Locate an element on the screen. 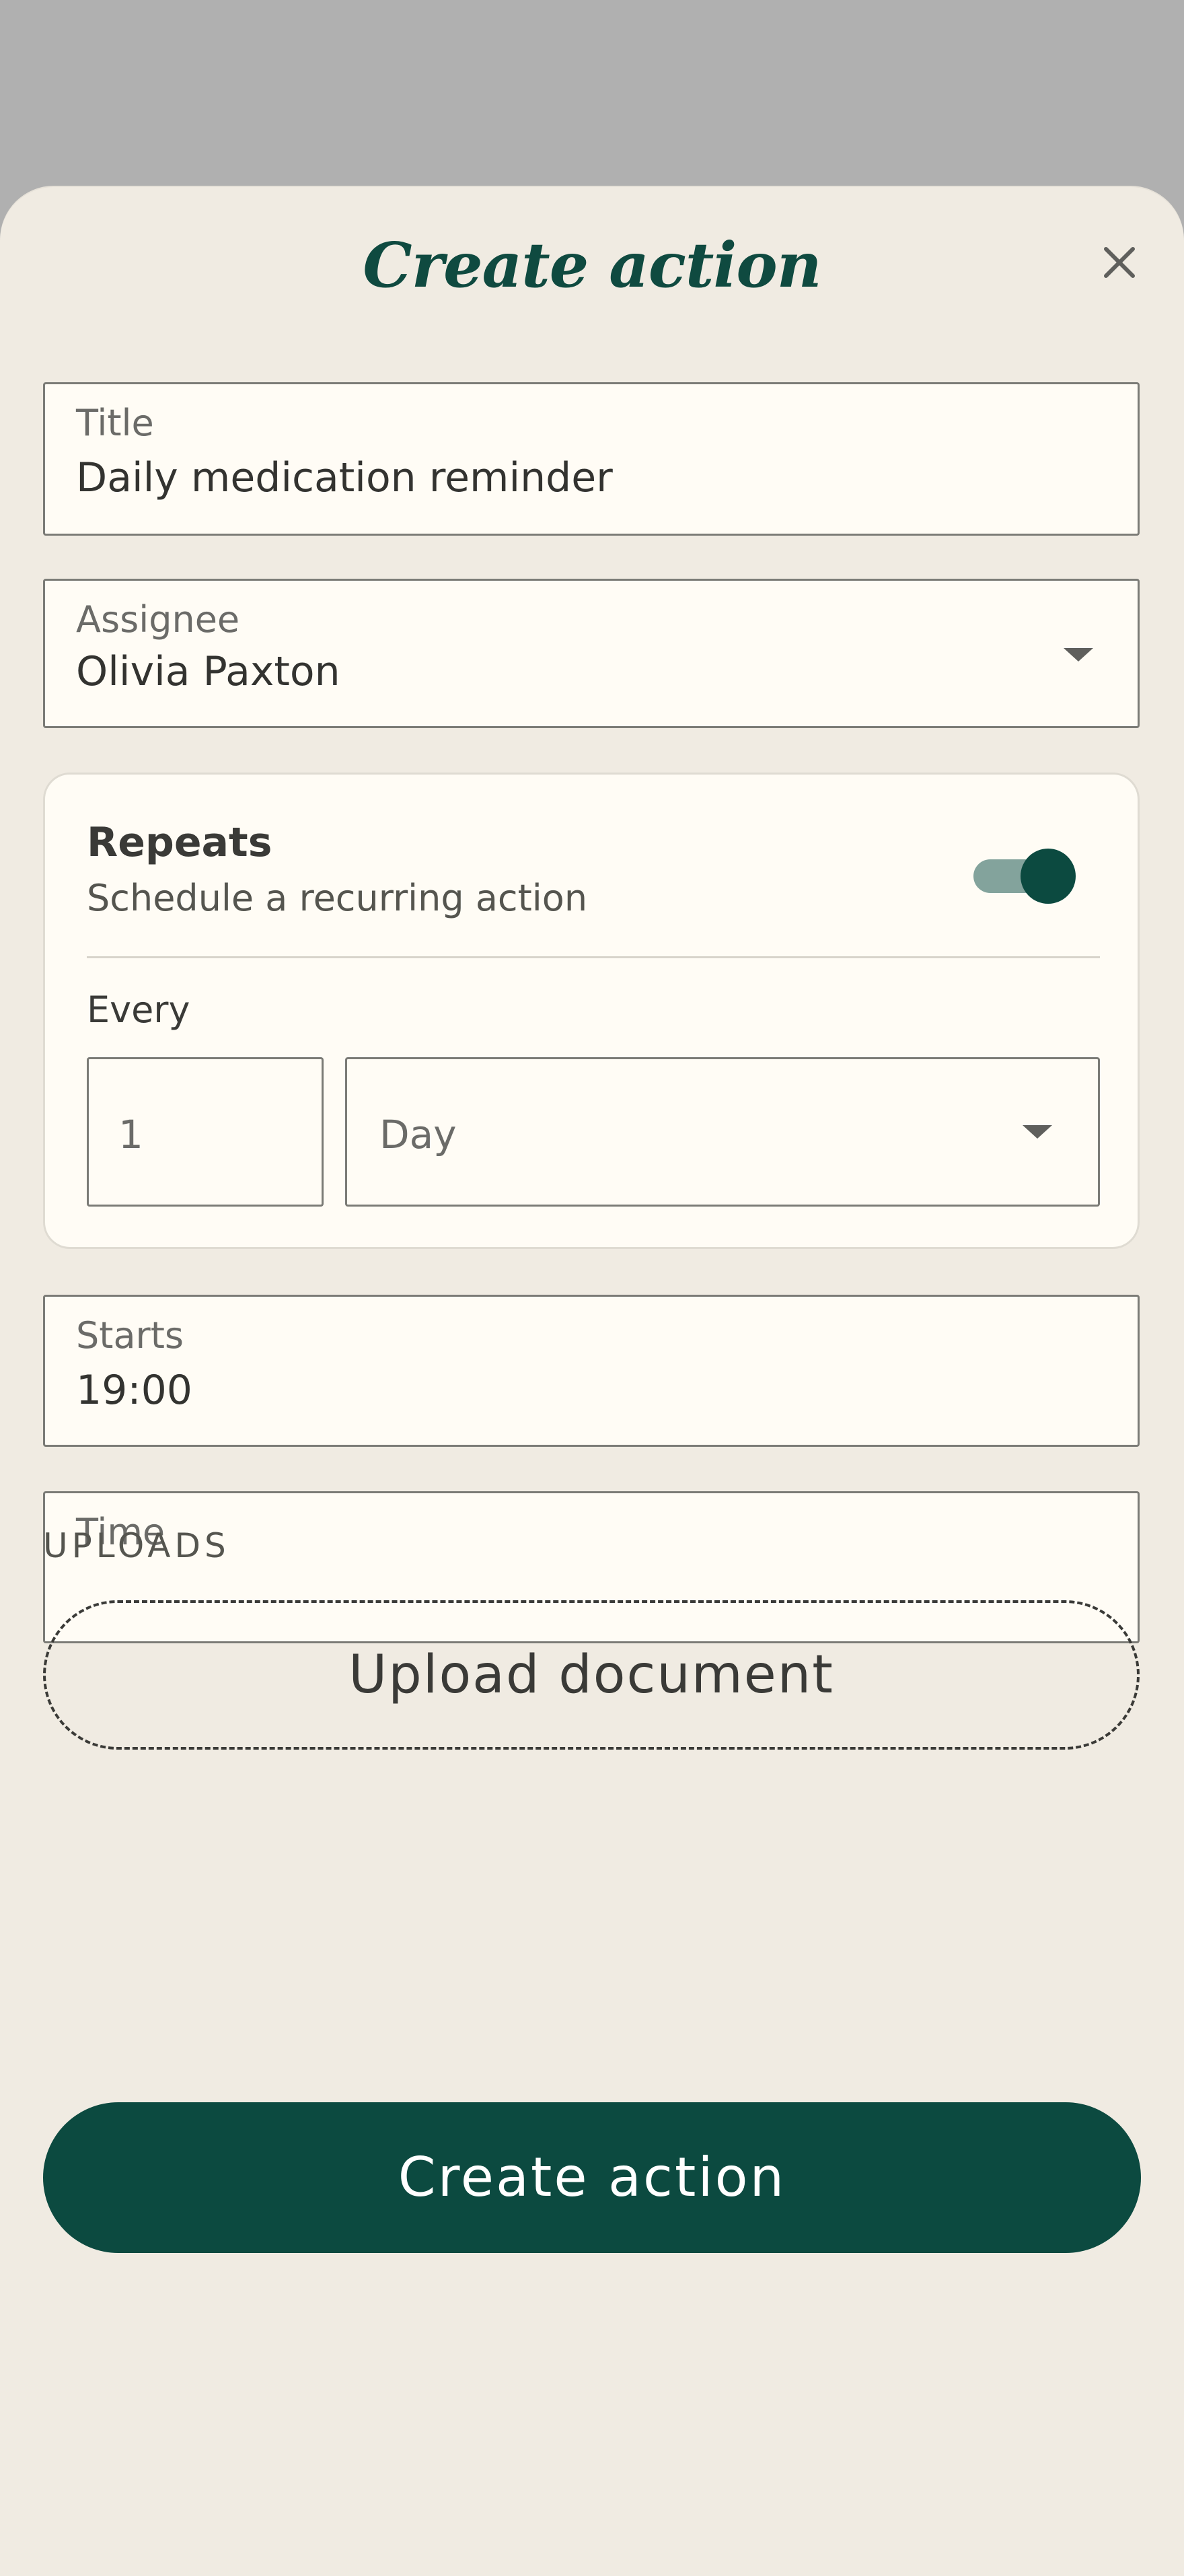  assignee-field-label: Assignee is located at coordinates (158, 619).